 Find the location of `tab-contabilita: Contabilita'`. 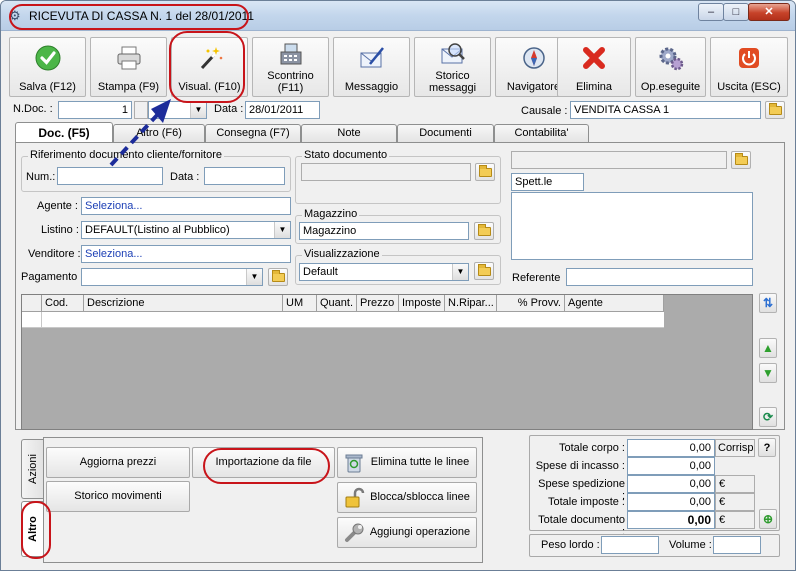

tab-contabilita: Contabilita' is located at coordinates (541, 133).